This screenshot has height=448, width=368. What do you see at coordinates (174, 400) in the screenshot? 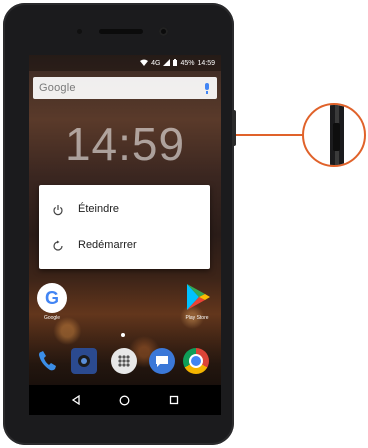
I see `recents-icon` at bounding box center [174, 400].